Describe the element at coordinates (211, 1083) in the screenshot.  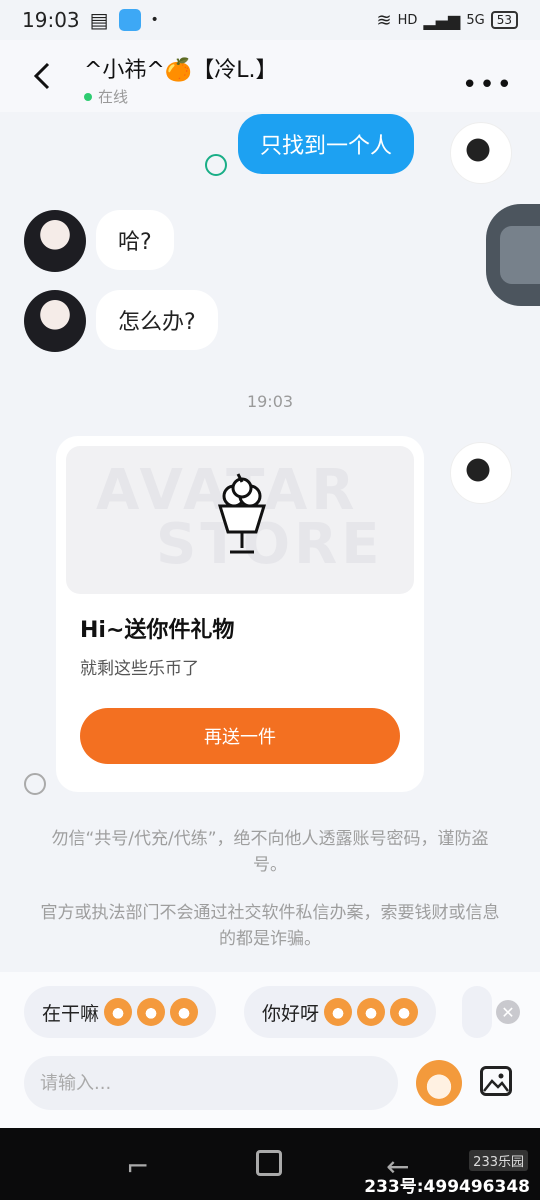
I see `message-input` at that location.